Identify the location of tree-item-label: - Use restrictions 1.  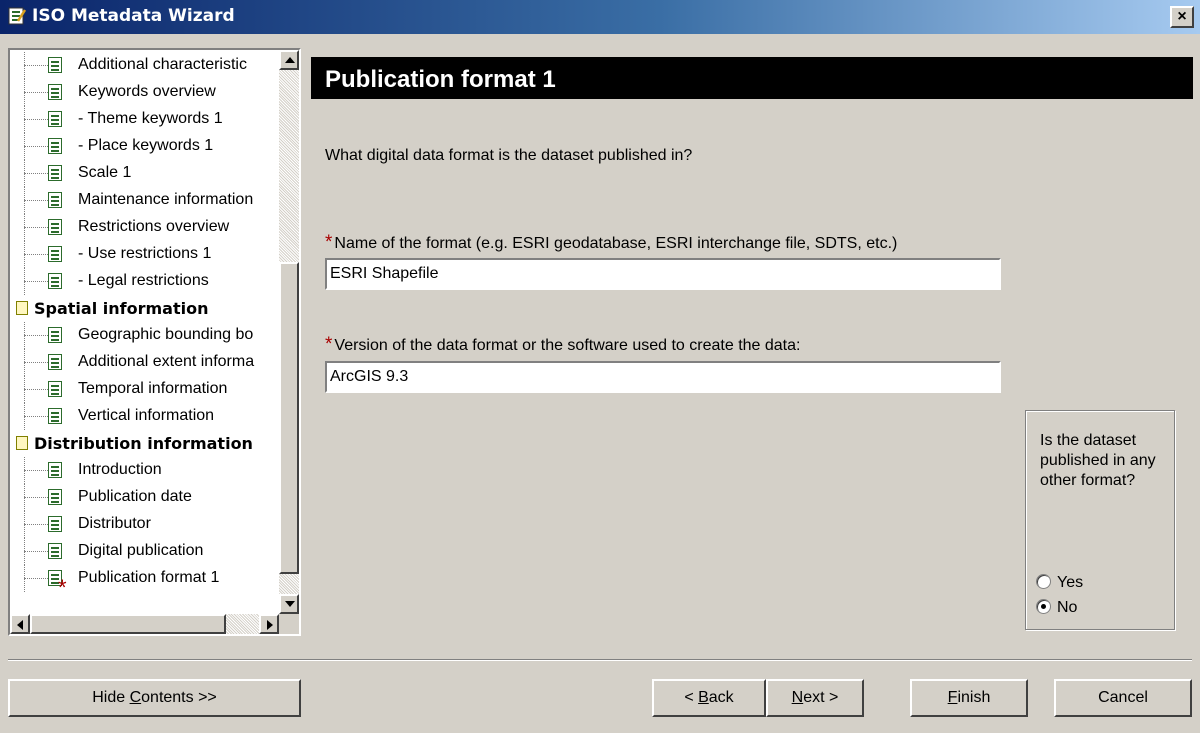
(145, 253).